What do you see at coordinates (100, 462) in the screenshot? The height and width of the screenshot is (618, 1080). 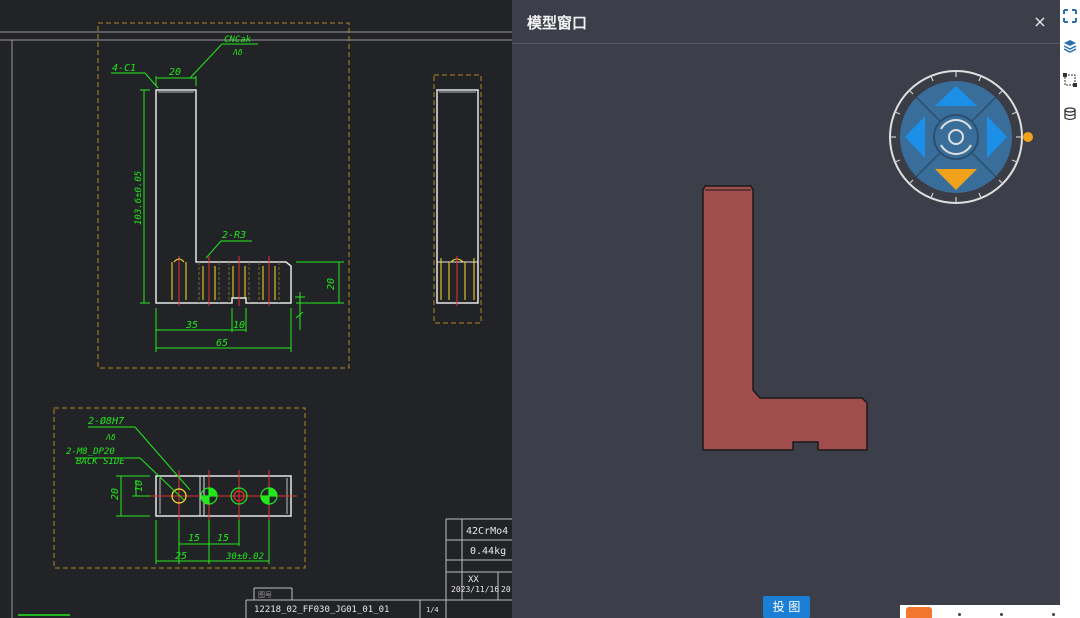 I see `back-side-note: BACK SIDE` at bounding box center [100, 462].